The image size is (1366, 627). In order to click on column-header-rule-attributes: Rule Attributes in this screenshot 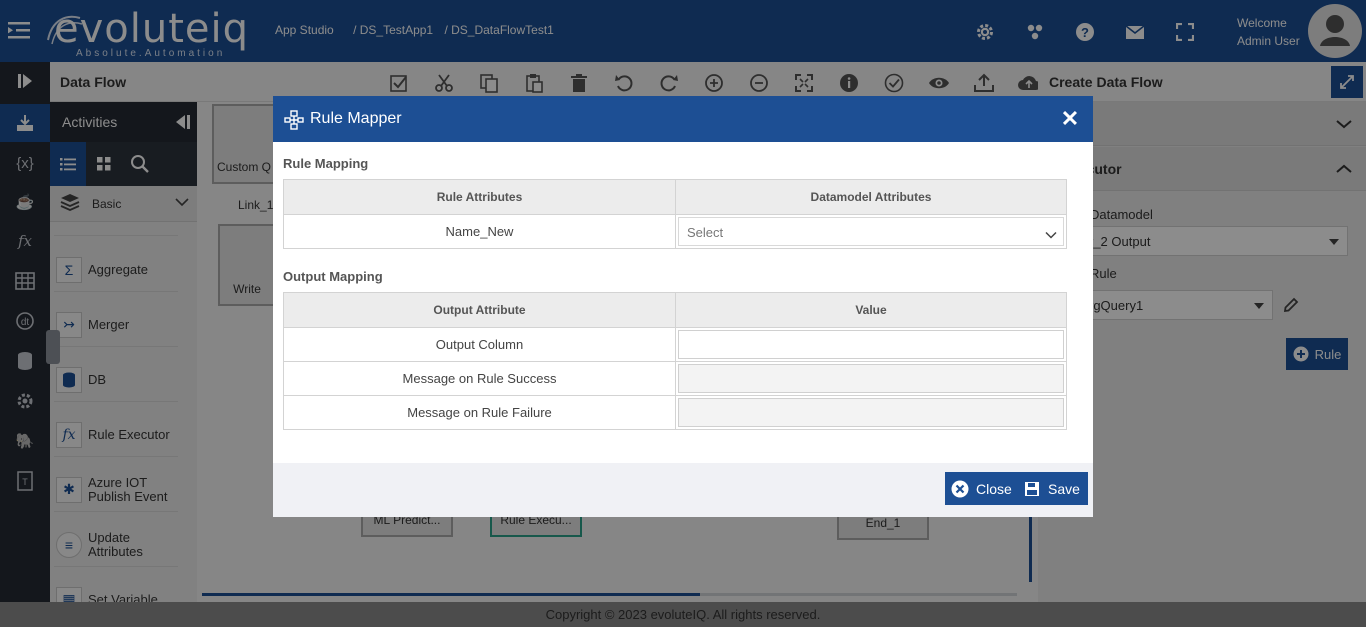, I will do `click(479, 197)`.